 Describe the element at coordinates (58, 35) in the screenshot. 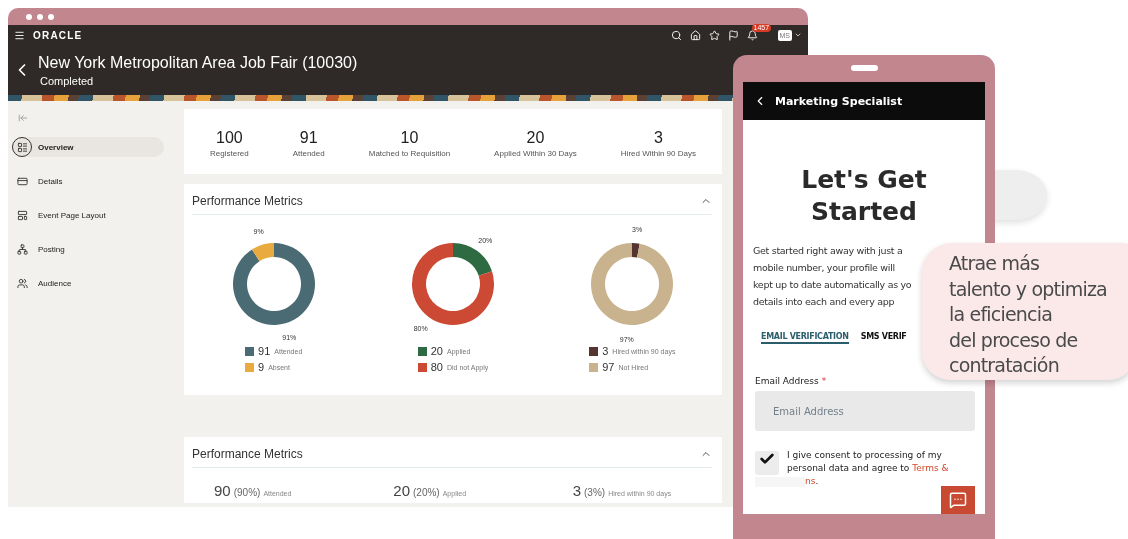

I see `logo: ORACLE` at that location.